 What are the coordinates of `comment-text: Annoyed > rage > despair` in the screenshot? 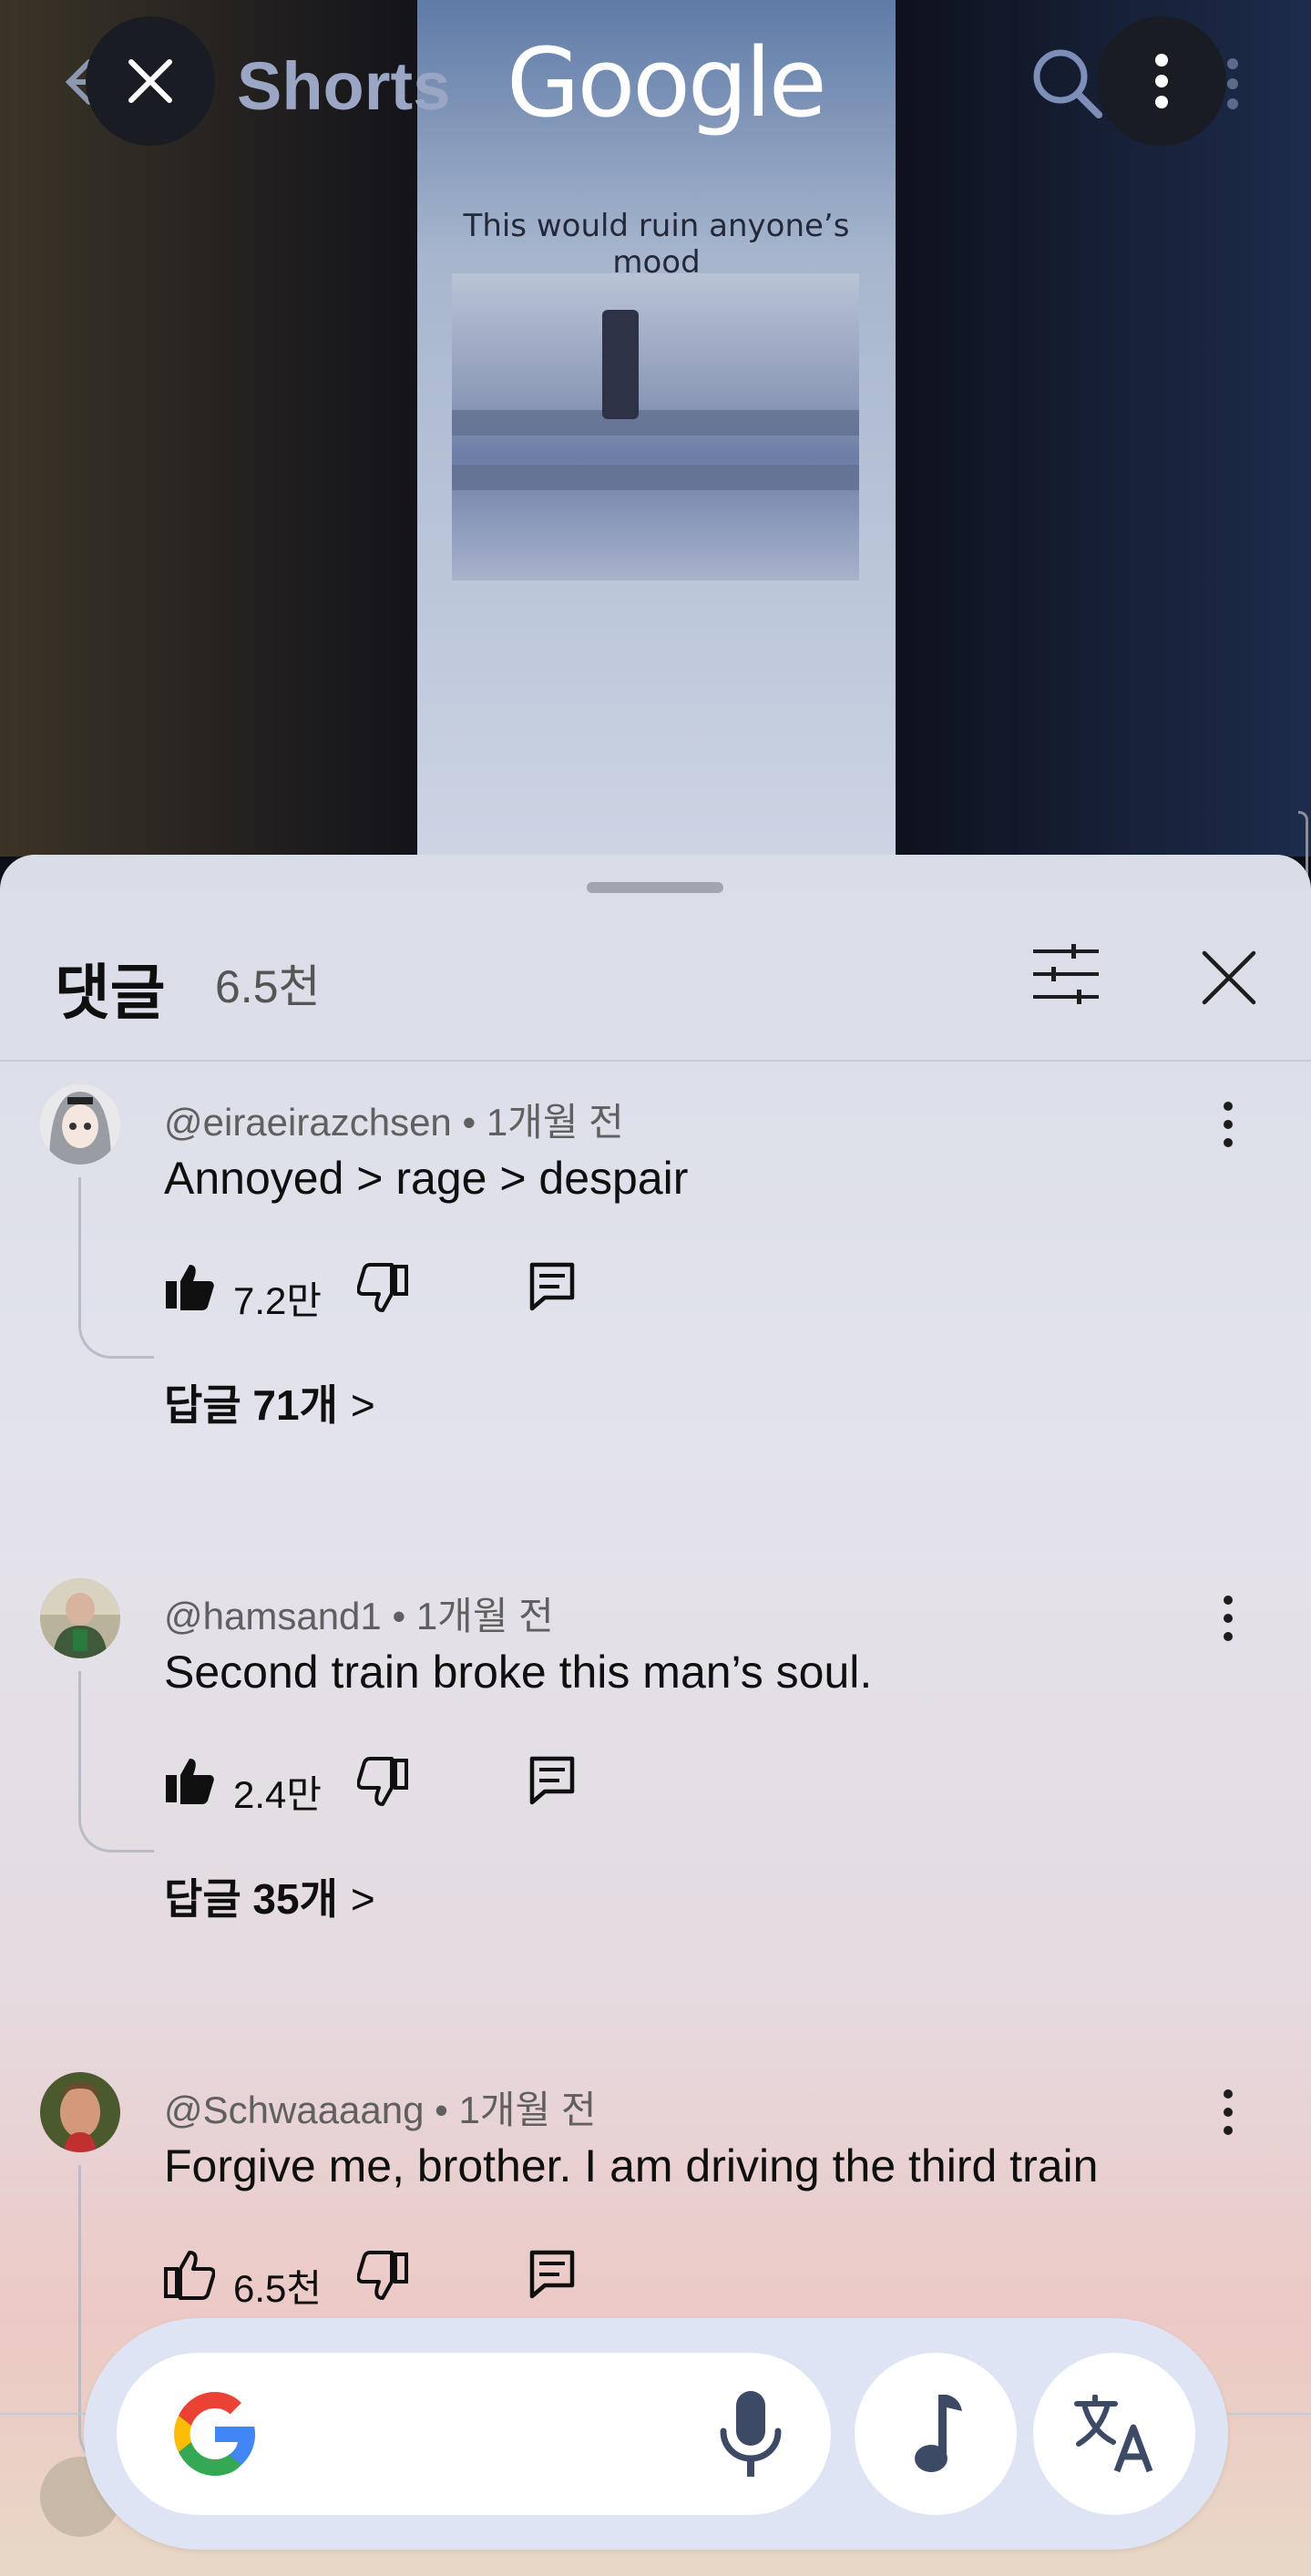 It's located at (426, 1179).